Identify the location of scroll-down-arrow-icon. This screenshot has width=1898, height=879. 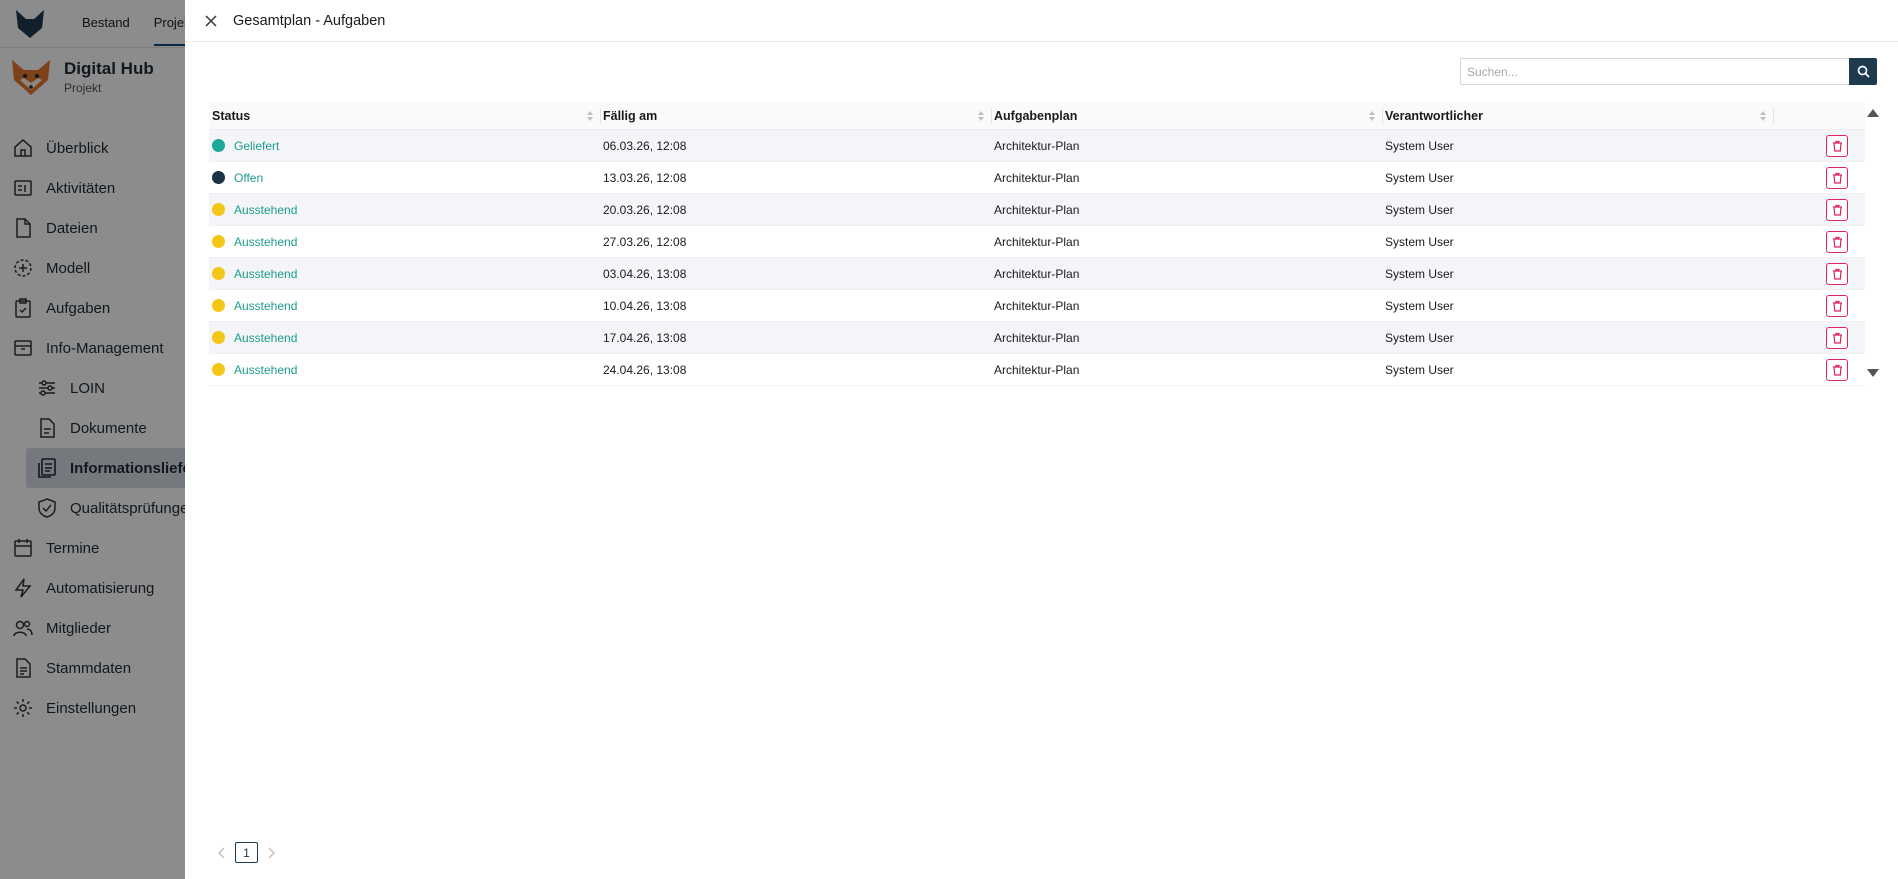
(1873, 373).